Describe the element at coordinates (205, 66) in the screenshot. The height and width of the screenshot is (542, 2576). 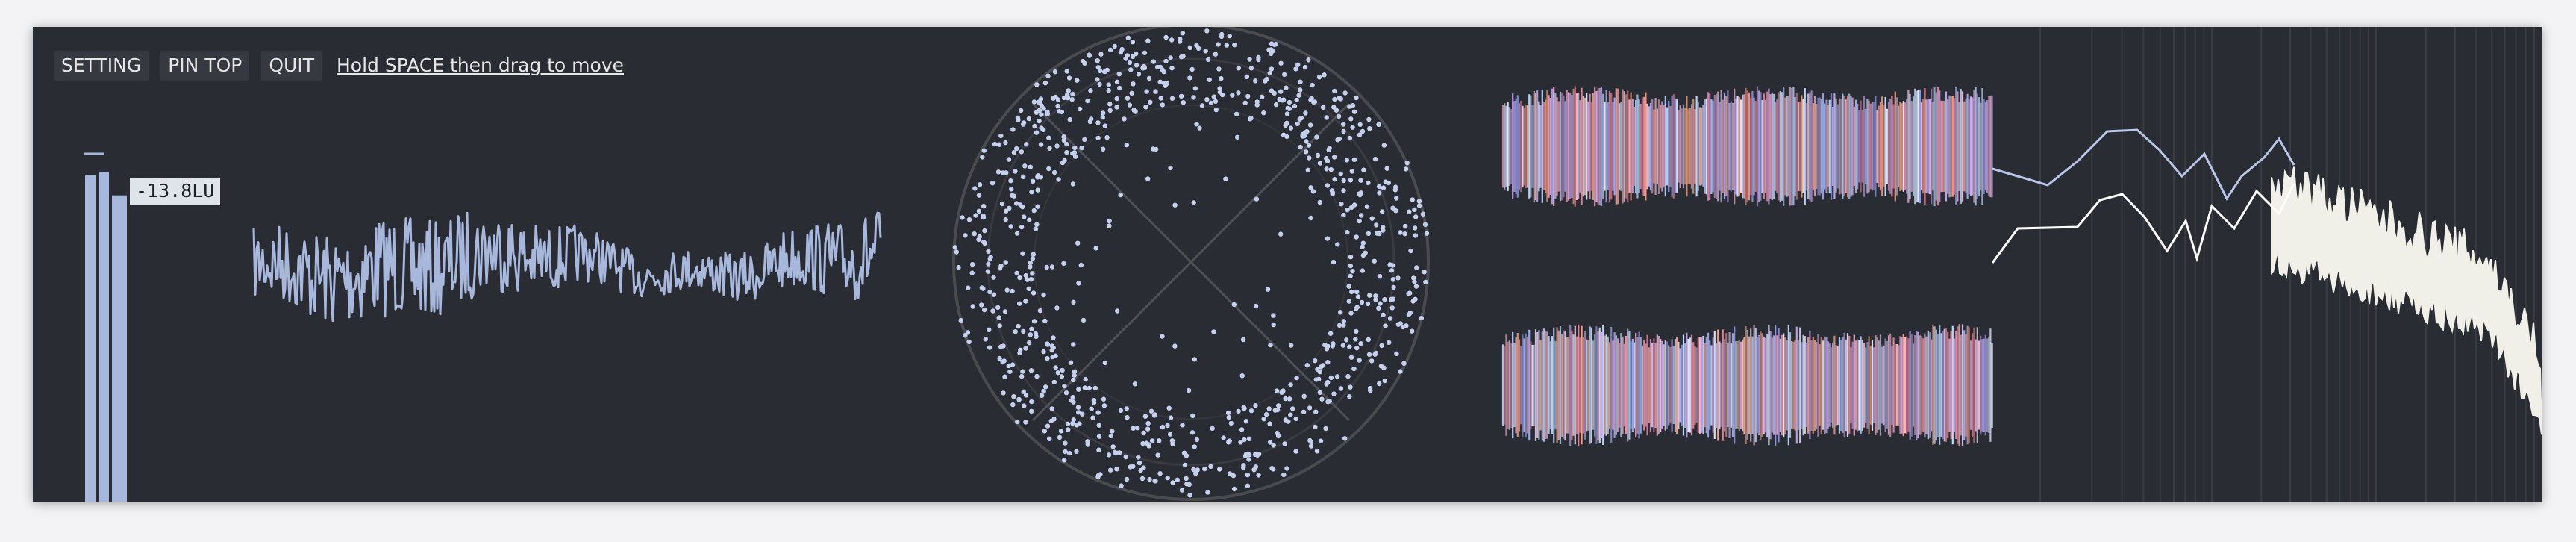
I see `pin-top-button: PIN TOP` at that location.